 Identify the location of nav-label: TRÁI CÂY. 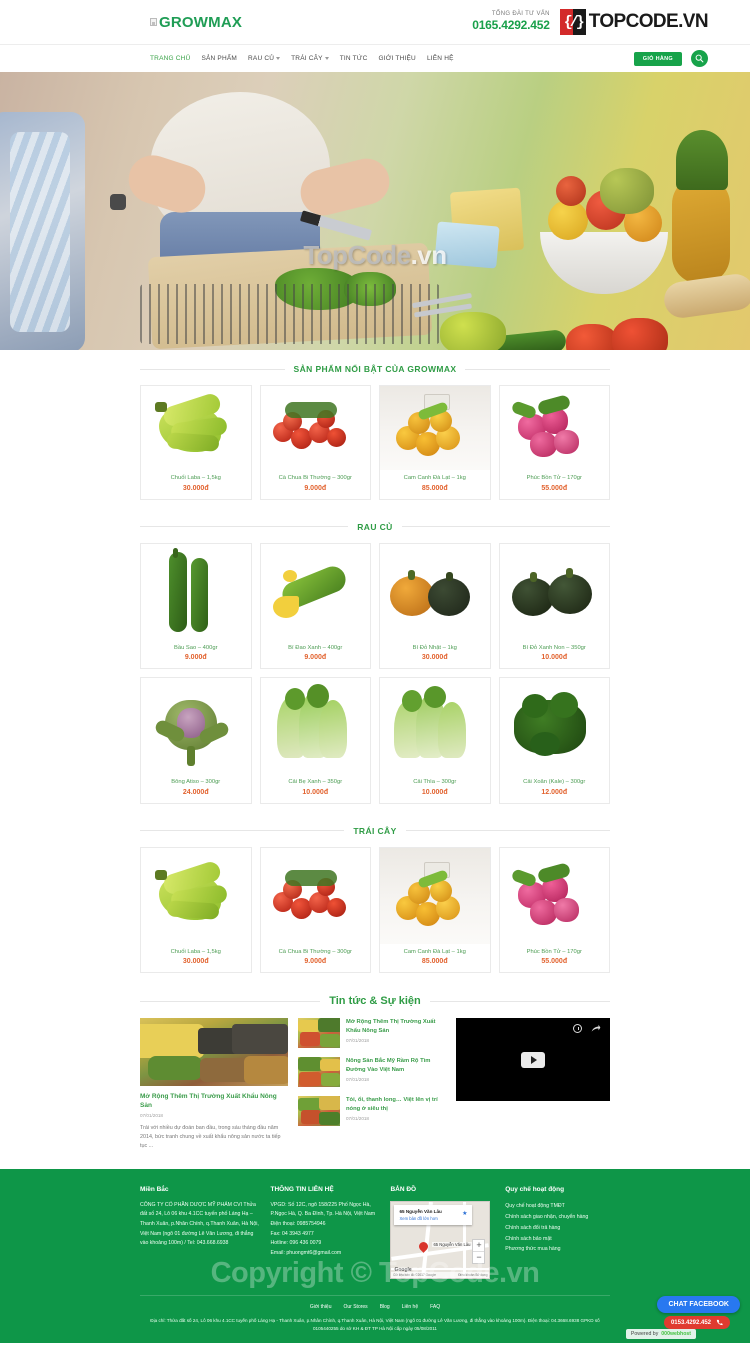
(307, 58).